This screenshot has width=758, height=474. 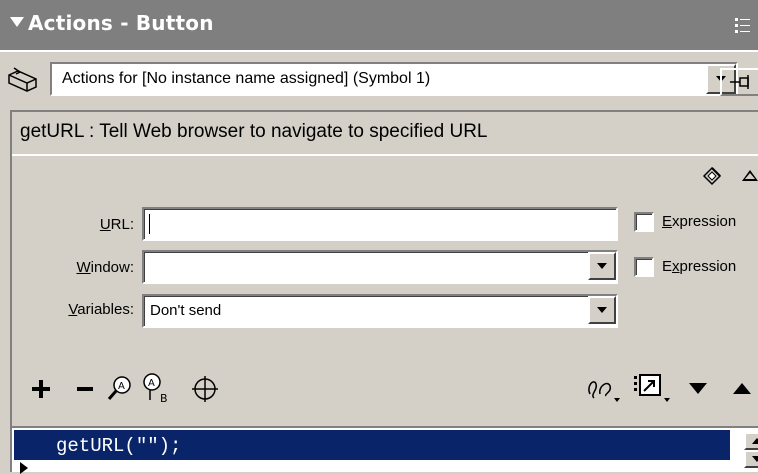 What do you see at coordinates (85, 389) in the screenshot?
I see `remove-icon` at bounding box center [85, 389].